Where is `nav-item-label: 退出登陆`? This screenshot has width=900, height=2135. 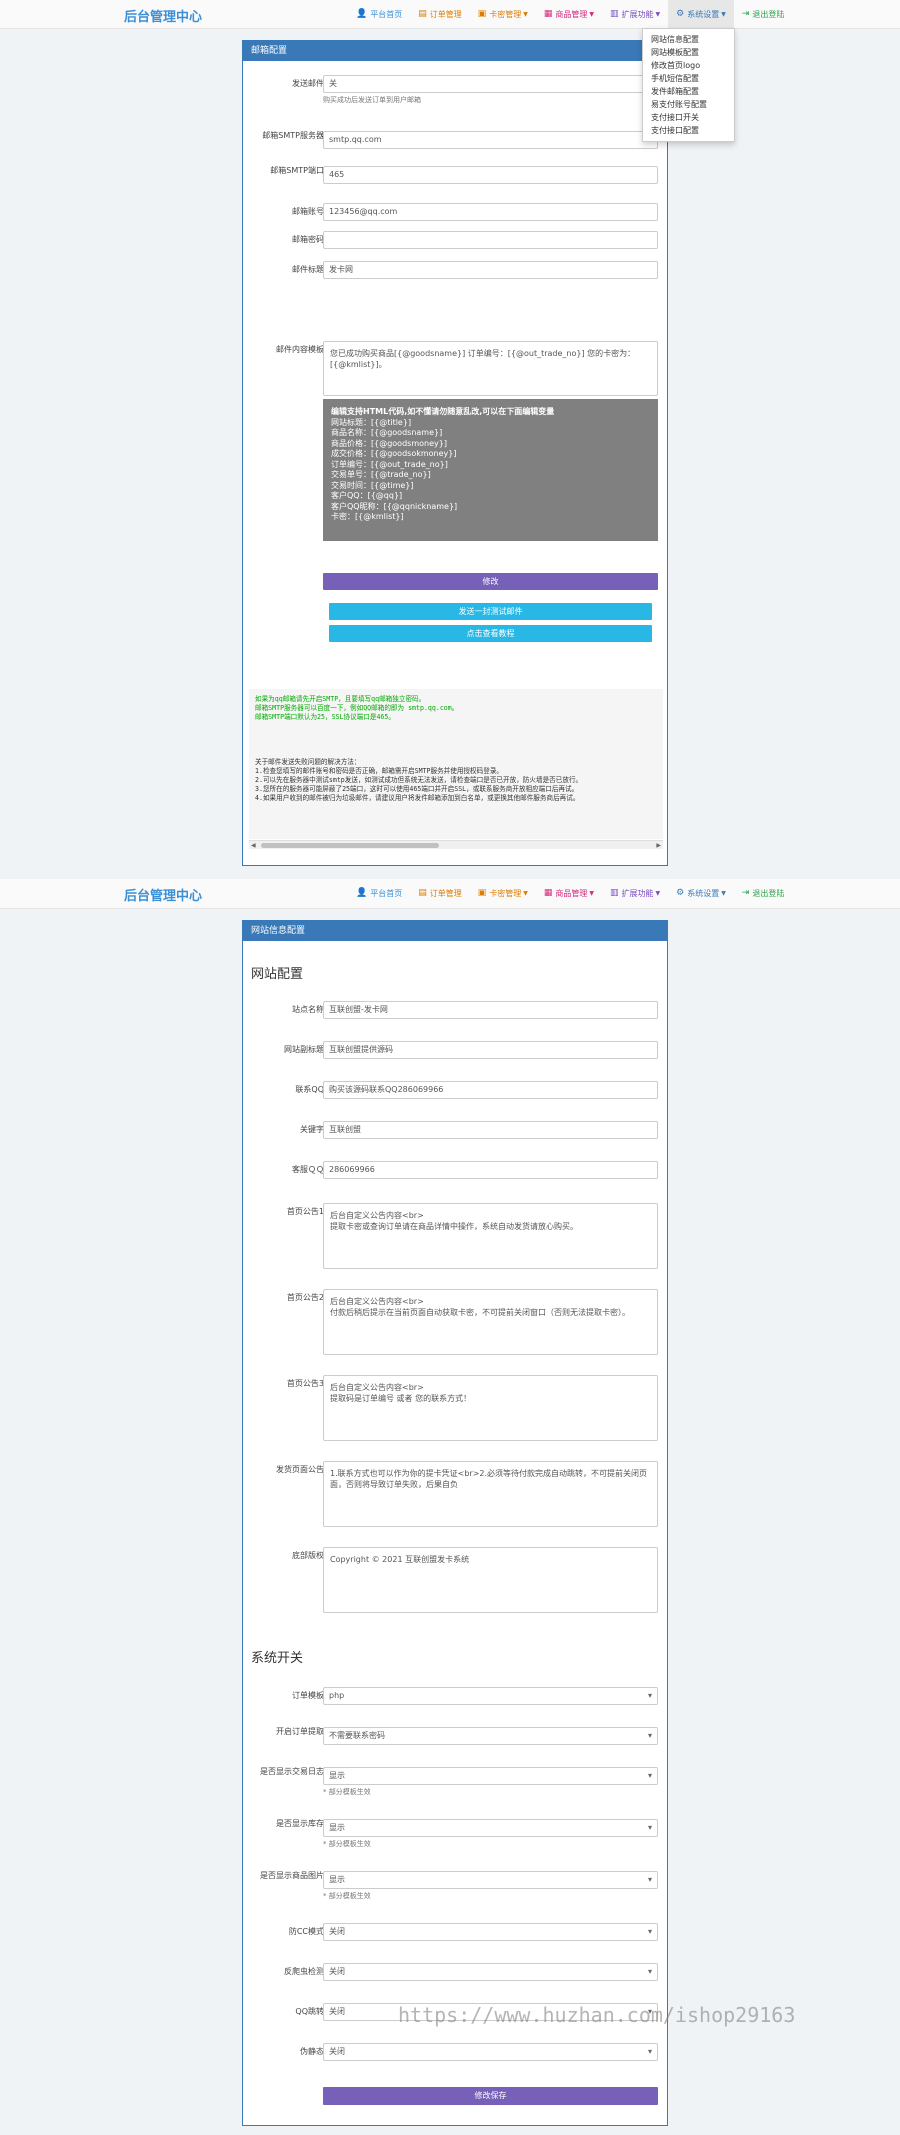
nav-item-label: 退出登陆 is located at coordinates (768, 893).